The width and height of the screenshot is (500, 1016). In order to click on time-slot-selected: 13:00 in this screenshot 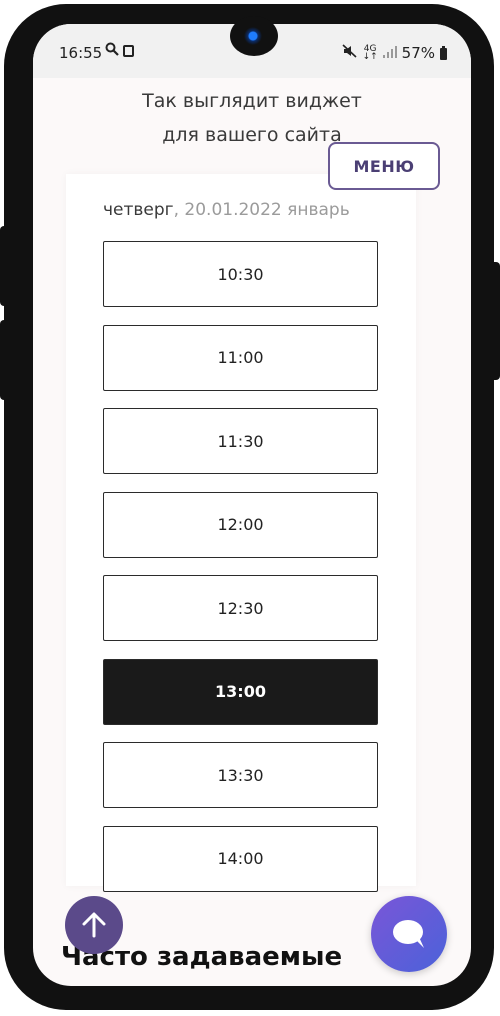, I will do `click(240, 691)`.